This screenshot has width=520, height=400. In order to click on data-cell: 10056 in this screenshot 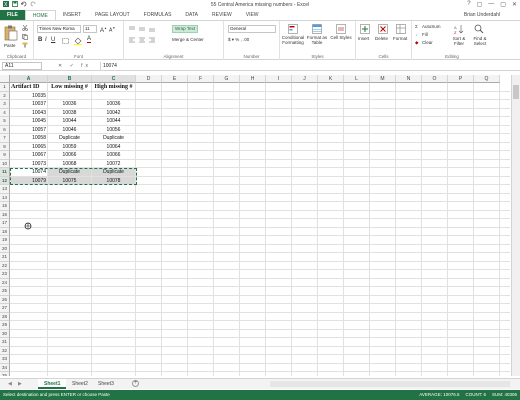, I will do `click(113, 130)`.